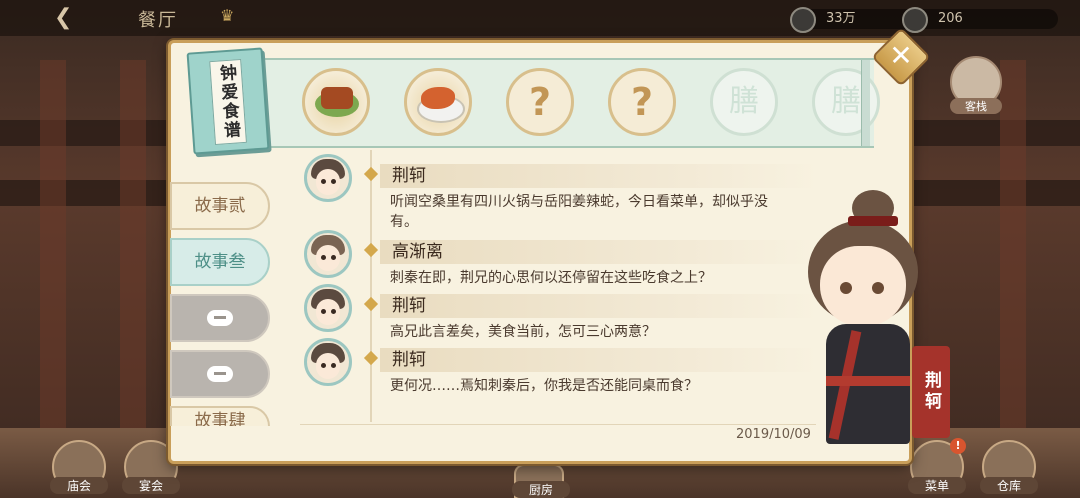 The height and width of the screenshot is (498, 1080). I want to click on gem-pill: 206, so click(980, 20).